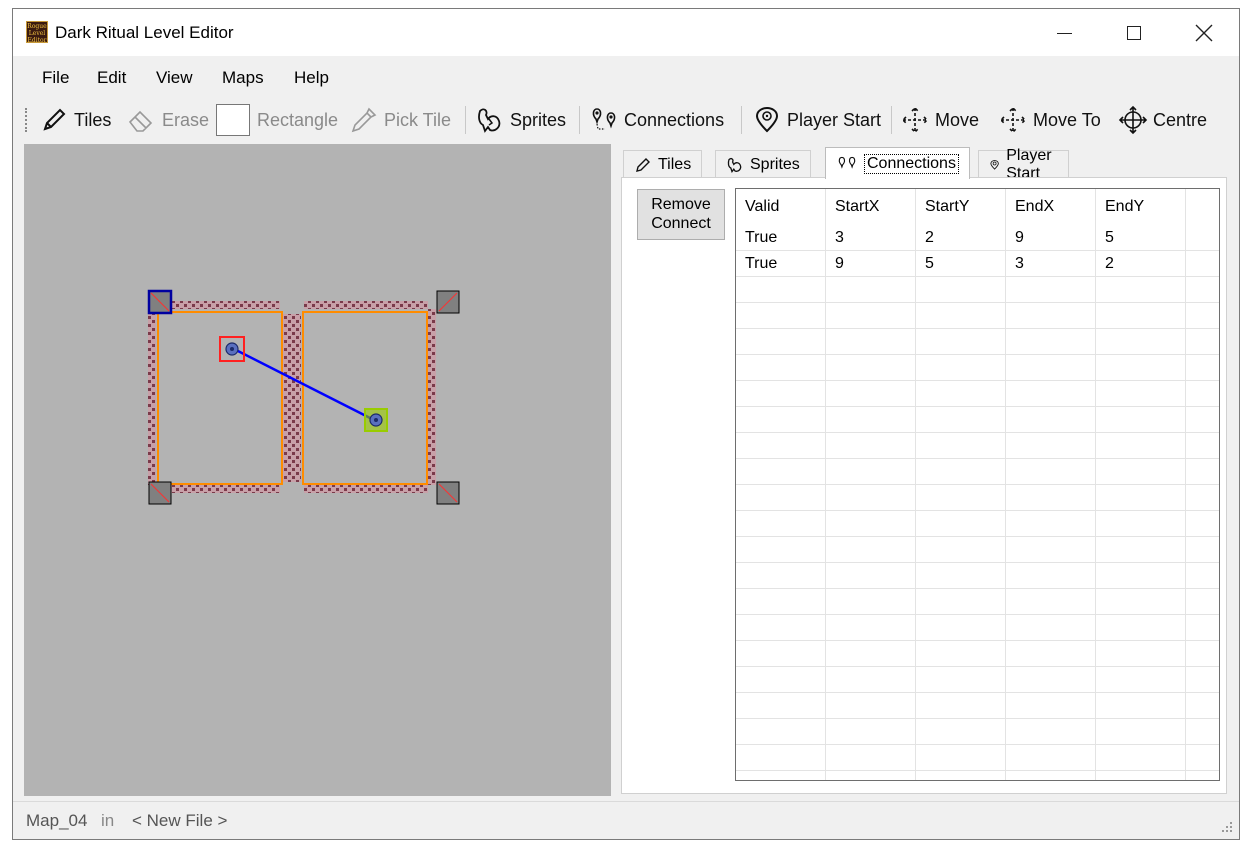  Describe the element at coordinates (418, 119) in the screenshot. I see `pick-tile-tool-label: Pick Tile` at that location.